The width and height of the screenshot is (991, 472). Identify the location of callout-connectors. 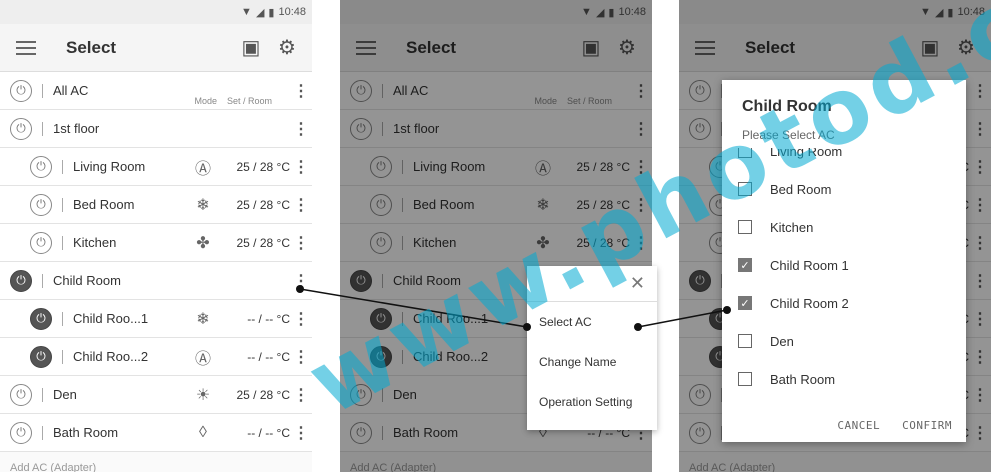
(513, 308).